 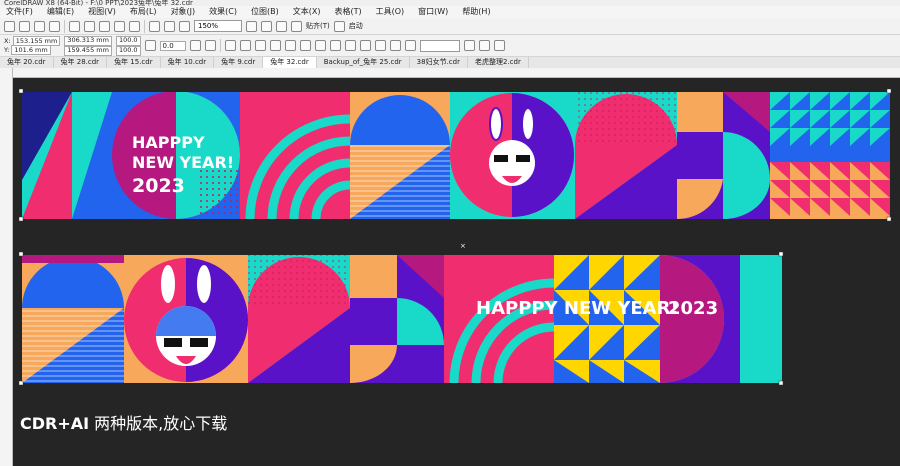 I want to click on banner-1-year: 2023, so click(x=158, y=186).